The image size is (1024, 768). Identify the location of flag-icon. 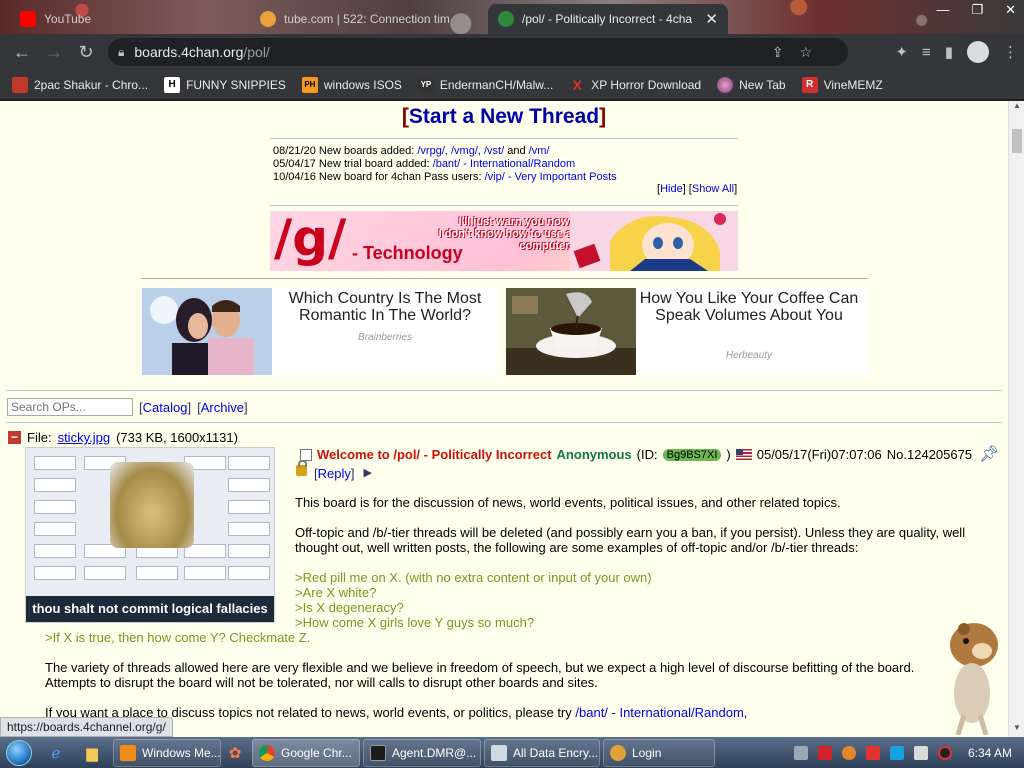
(872, 752).